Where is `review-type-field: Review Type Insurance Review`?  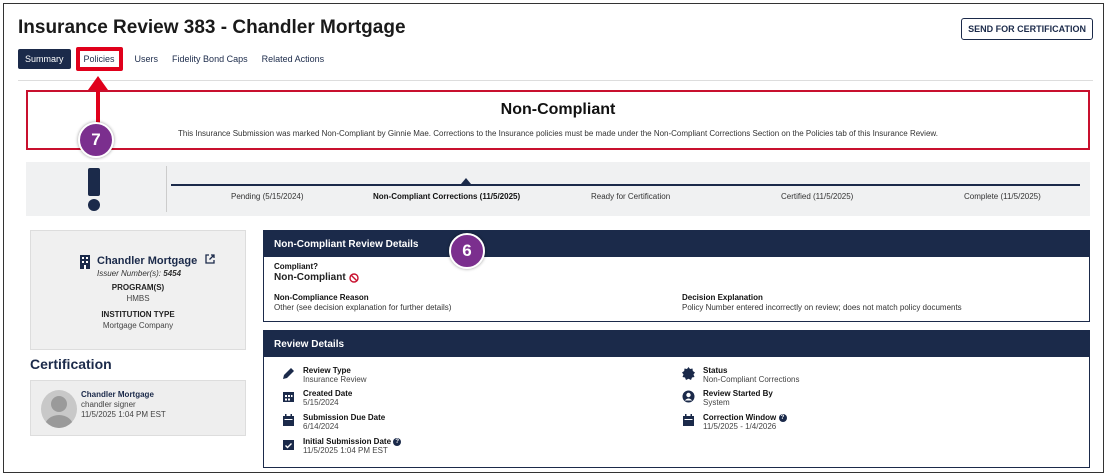
review-type-field: Review Type Insurance Review is located at coordinates (324, 375).